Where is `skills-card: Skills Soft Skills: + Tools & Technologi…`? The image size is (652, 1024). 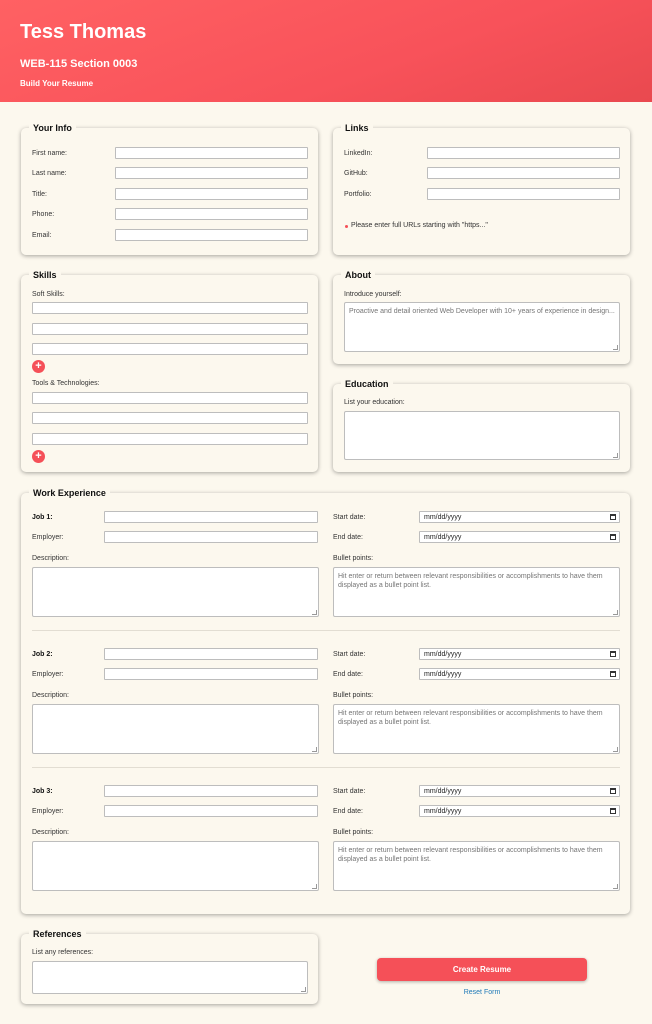 skills-card: Skills Soft Skills: + Tools & Technologi… is located at coordinates (169, 371).